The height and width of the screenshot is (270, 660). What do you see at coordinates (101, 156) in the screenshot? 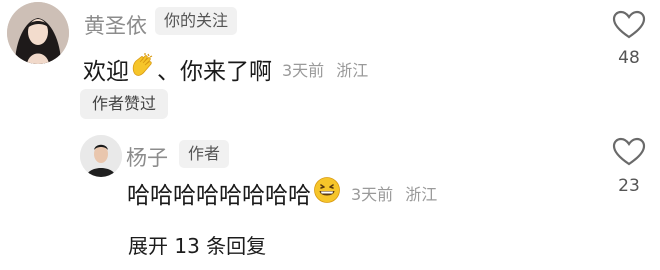
I see `reply-avatar` at bounding box center [101, 156].